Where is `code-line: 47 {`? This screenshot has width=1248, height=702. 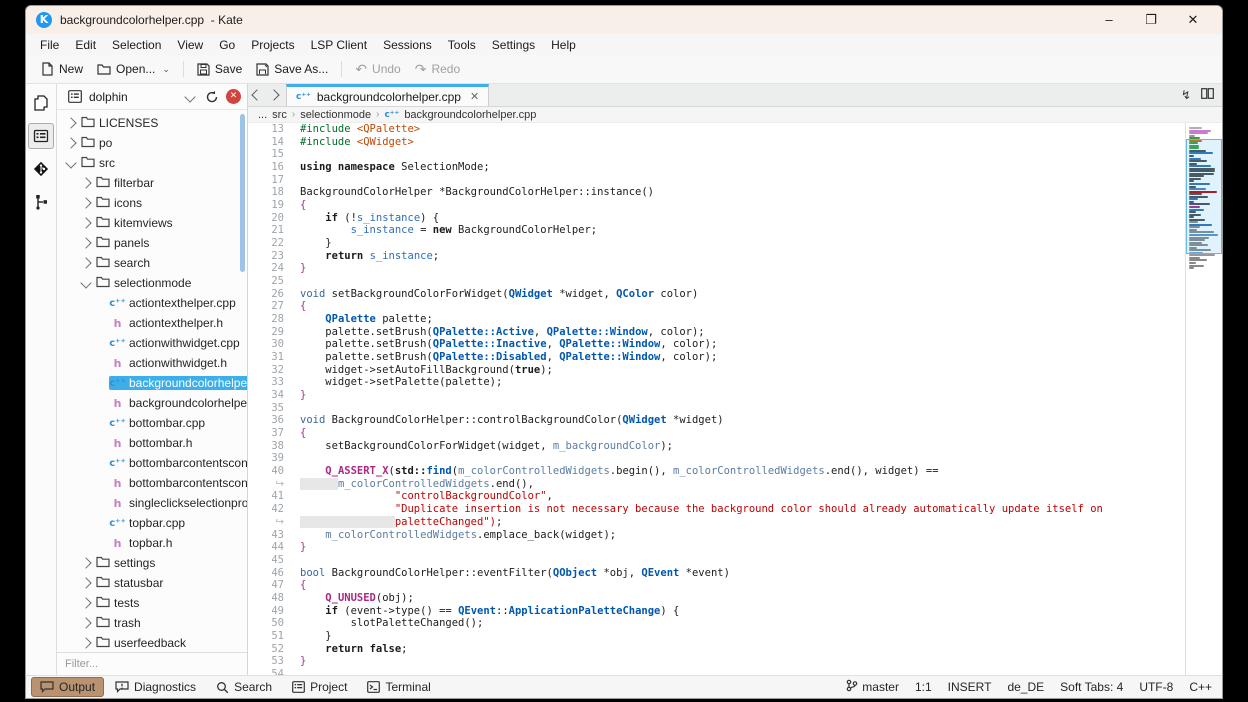 code-line: 47 { is located at coordinates (716, 585).